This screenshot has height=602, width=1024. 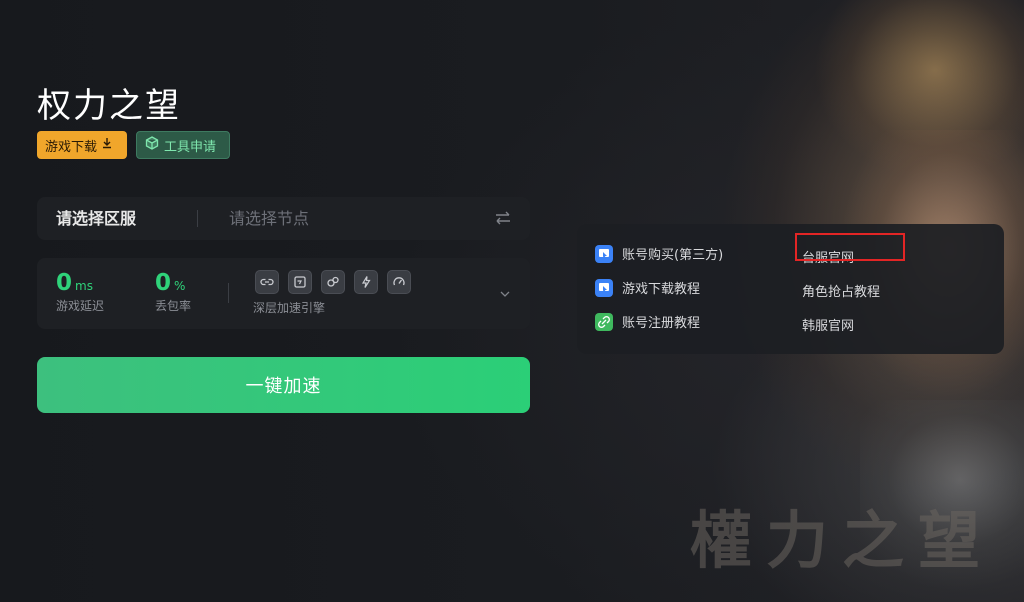 I want to click on latency-unit: ms, so click(x=84, y=286).